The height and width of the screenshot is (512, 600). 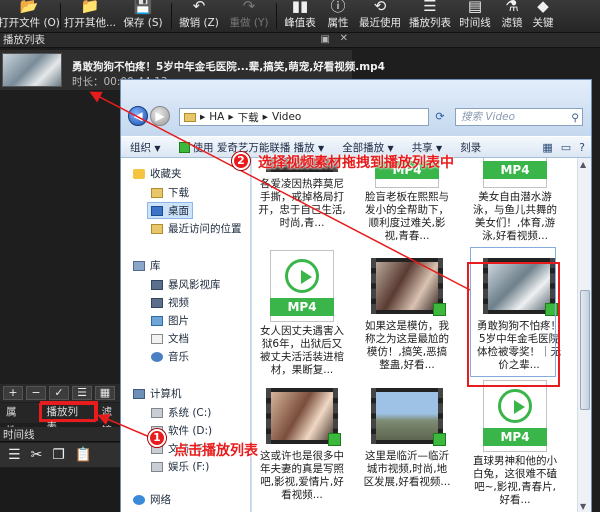 I want to click on nav-item-video: 视频, so click(x=170, y=302).